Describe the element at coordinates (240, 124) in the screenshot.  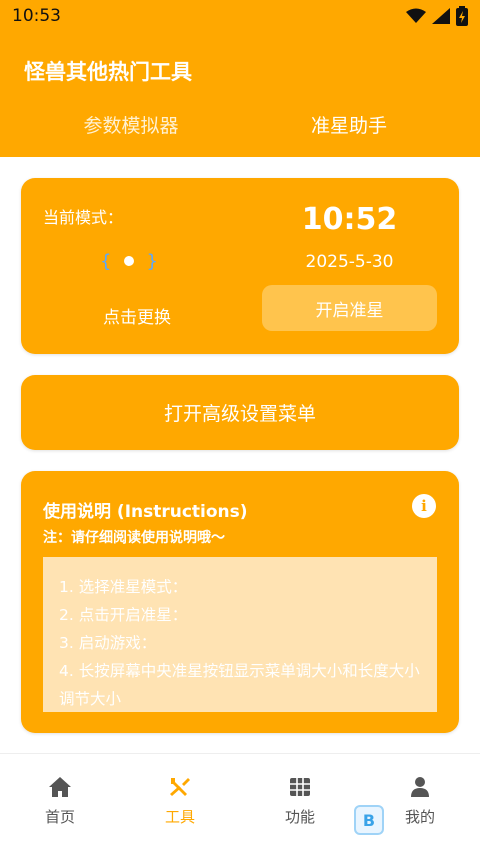
I see `top-tabs: 参数模拟器 准星助手` at that location.